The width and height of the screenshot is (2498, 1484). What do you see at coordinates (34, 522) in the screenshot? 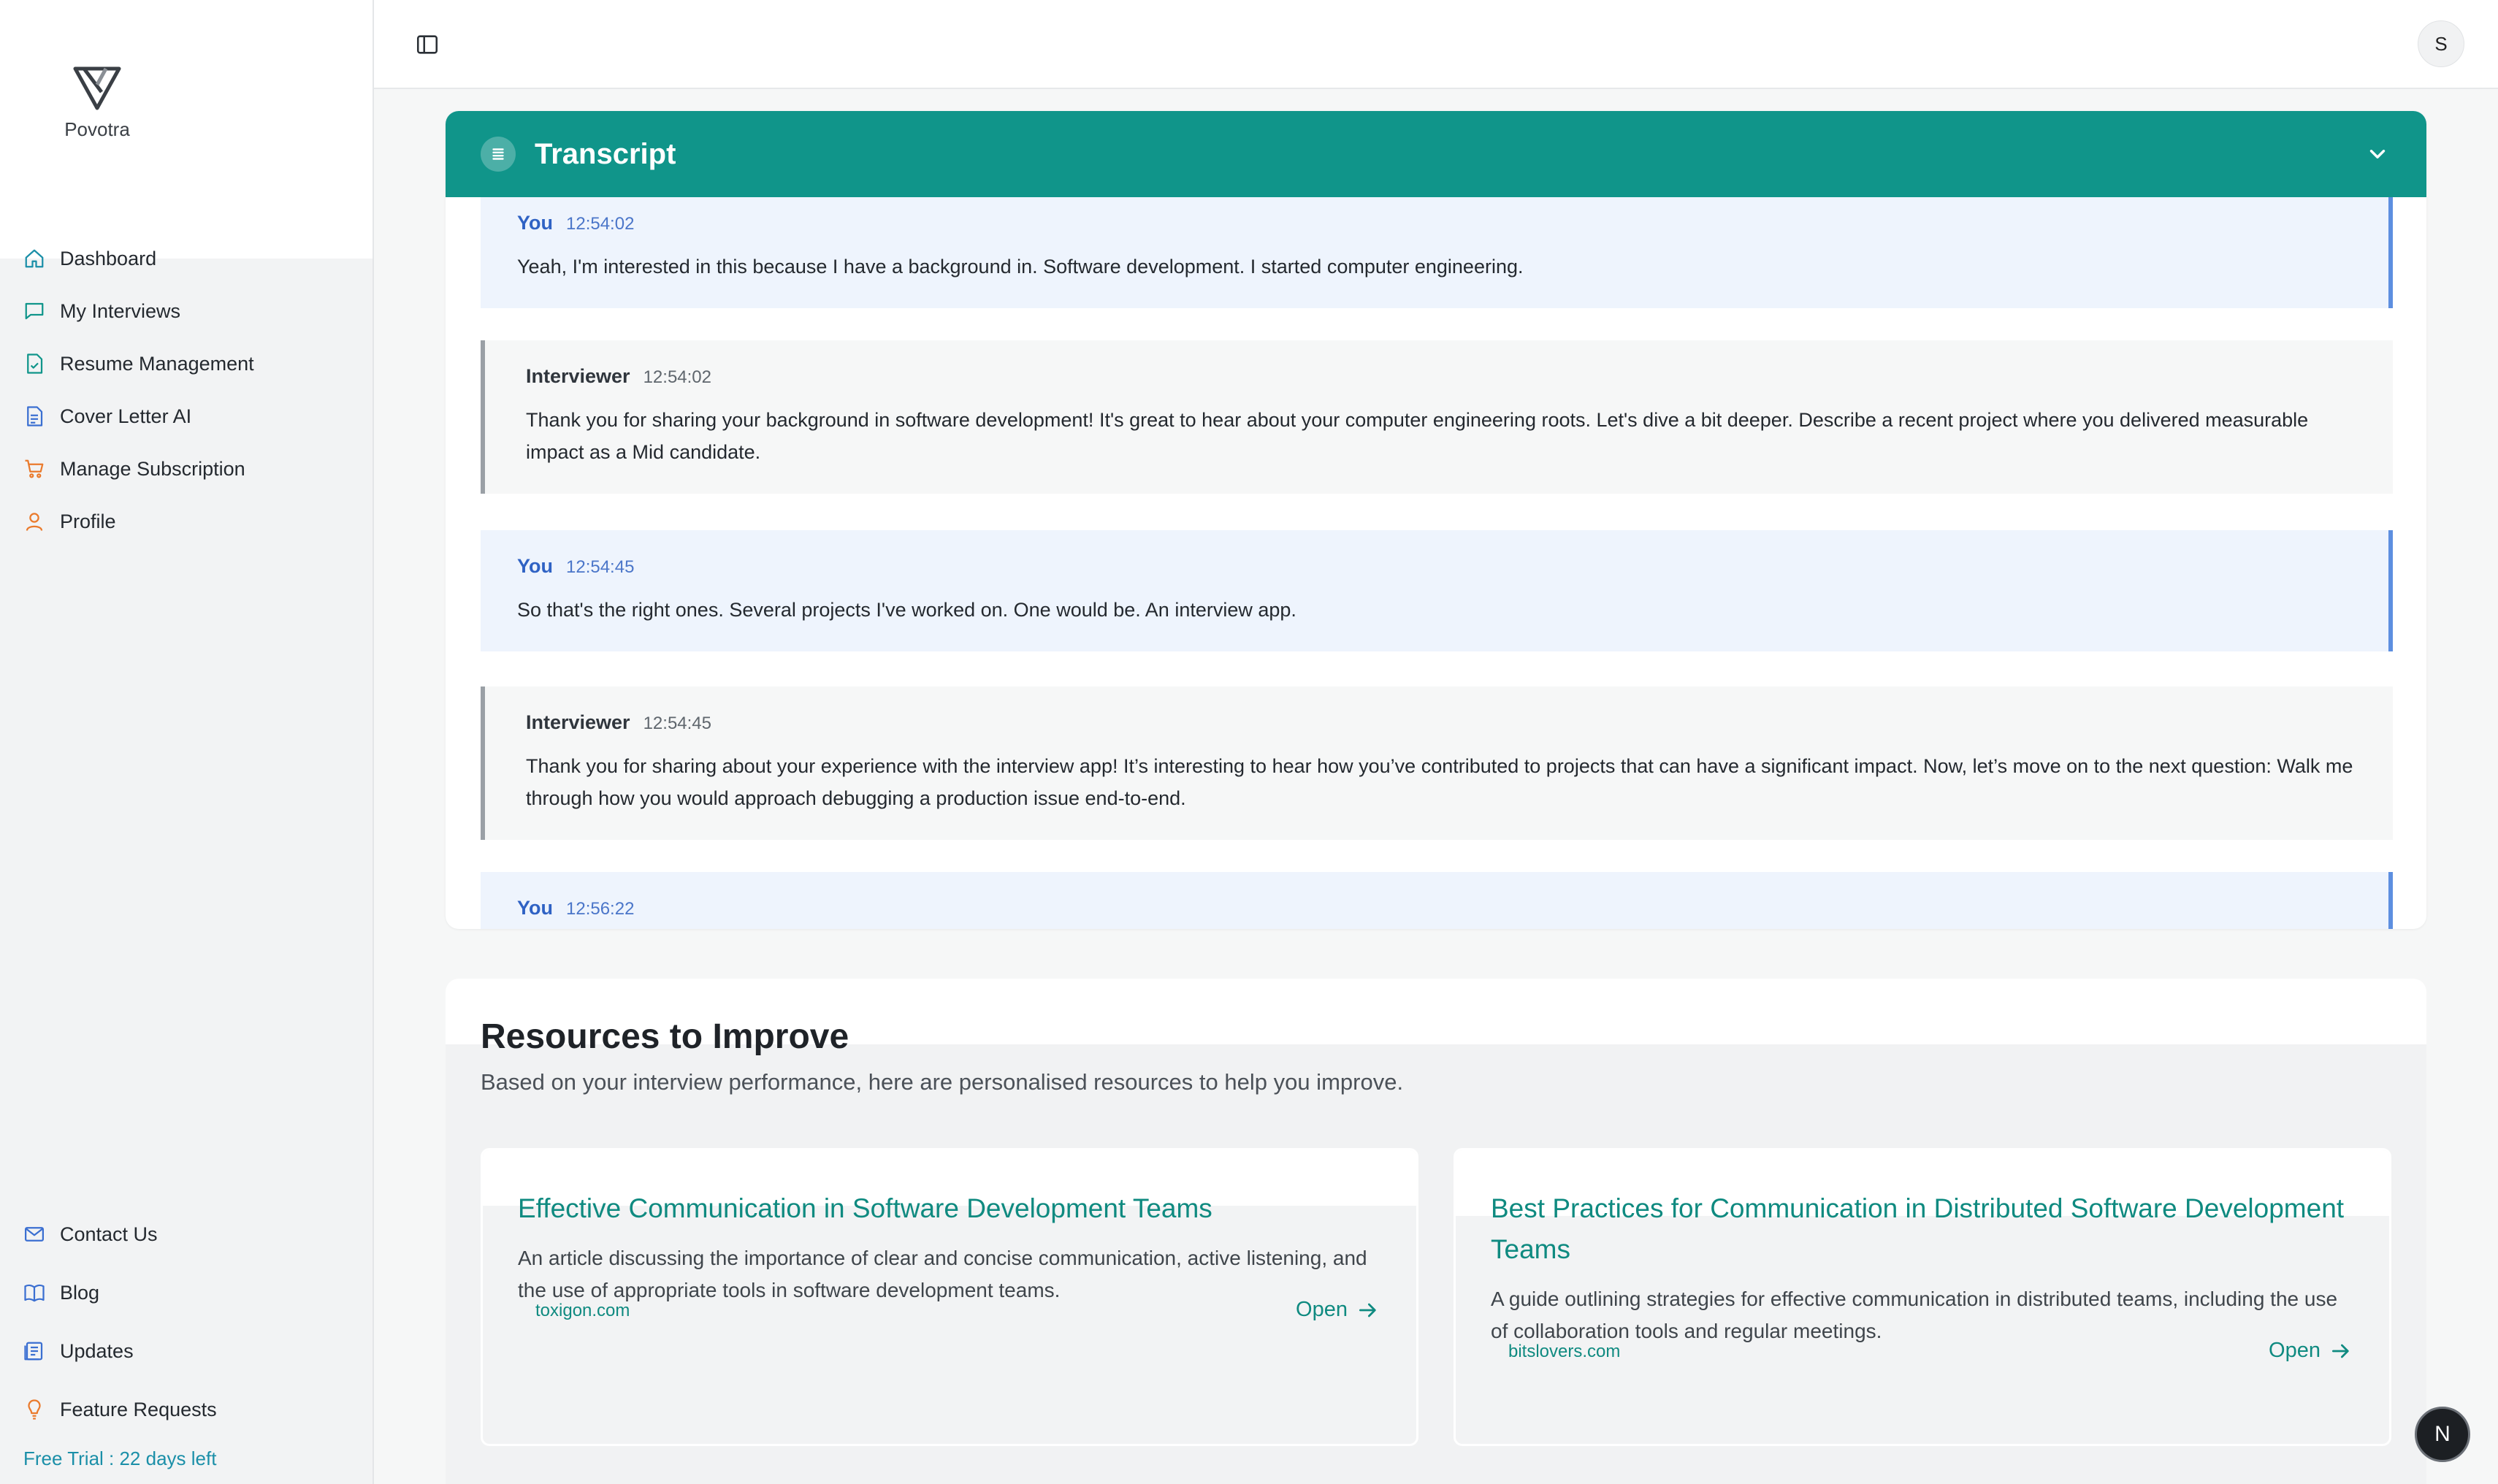
I see `user-icon` at bounding box center [34, 522].